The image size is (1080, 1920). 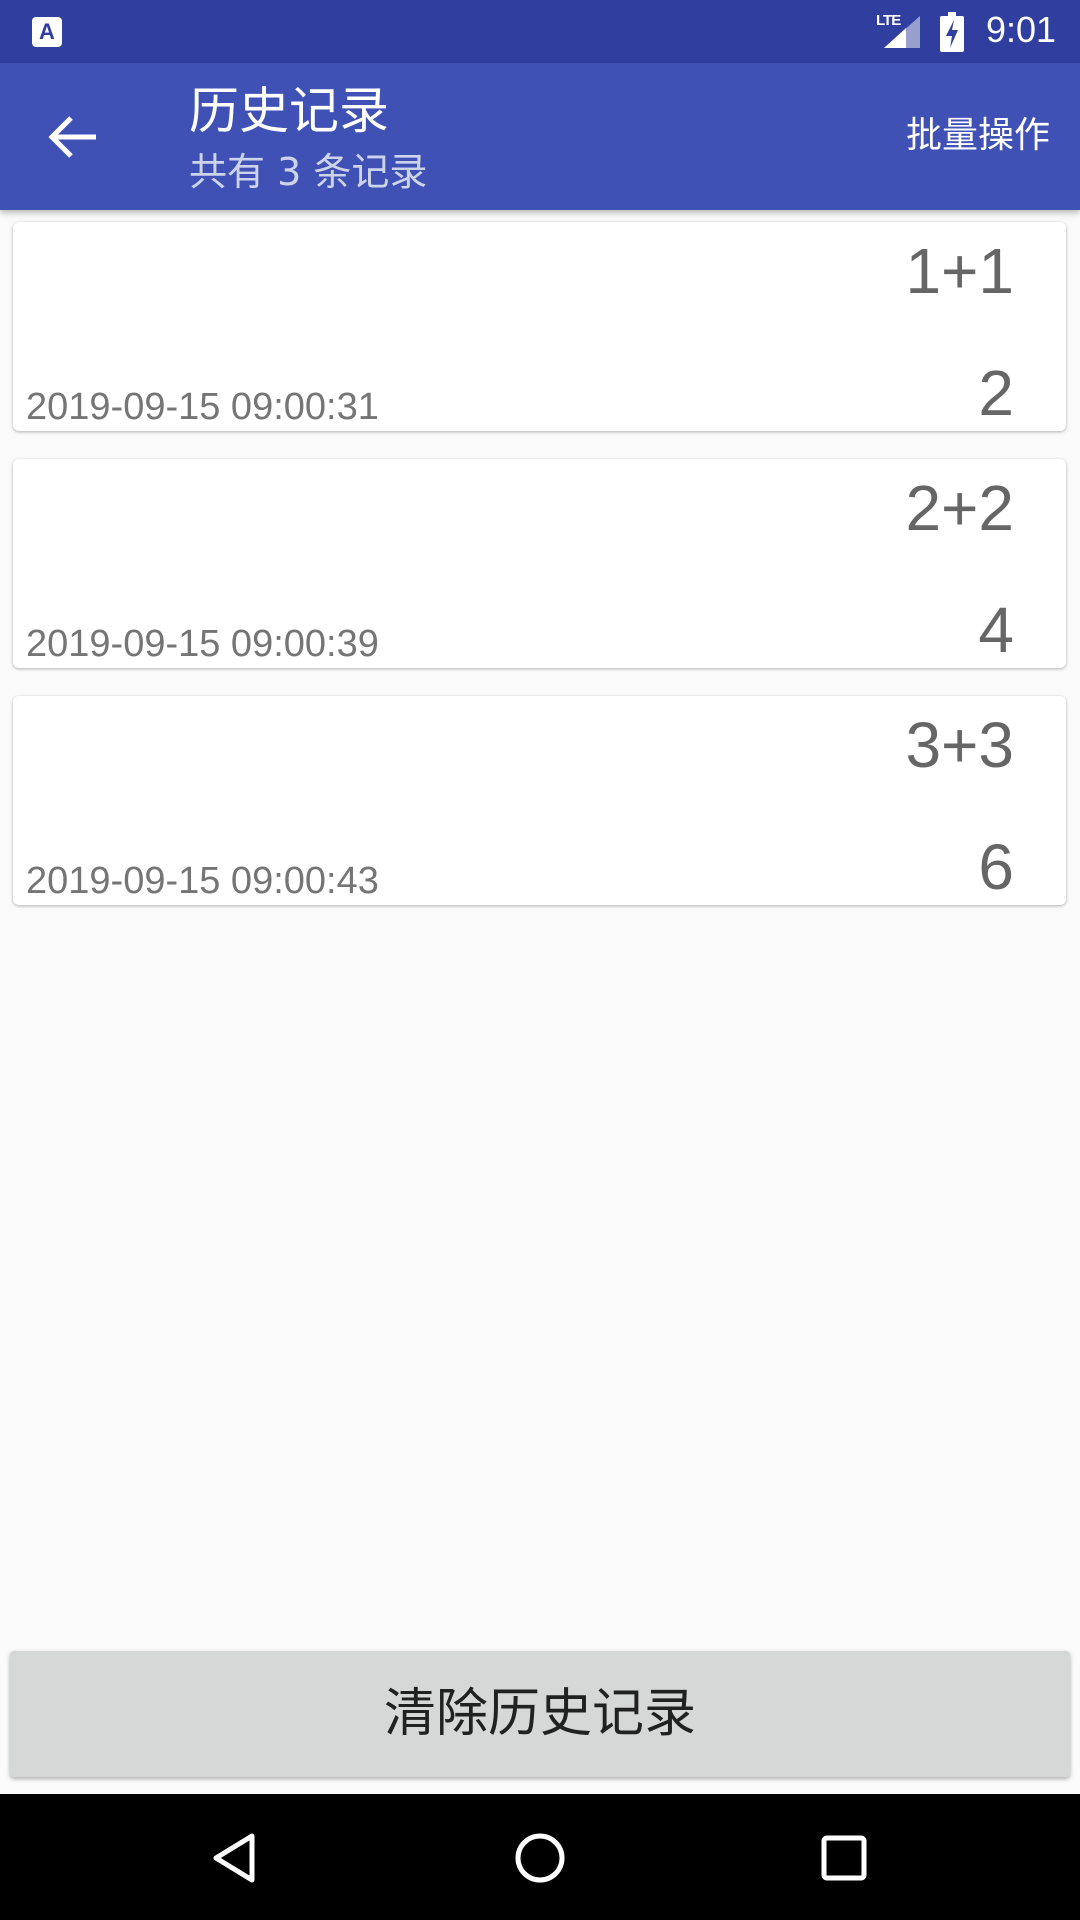 What do you see at coordinates (978, 136) in the screenshot?
I see `batch-operation-button: 批量操作` at bounding box center [978, 136].